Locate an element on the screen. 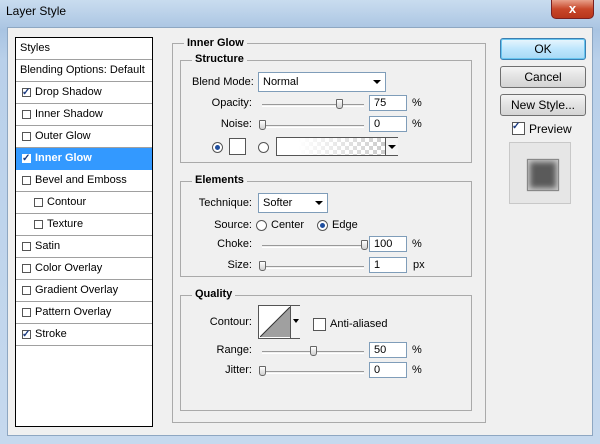 This screenshot has height=444, width=600. jitter-slider-thumb is located at coordinates (262, 371).